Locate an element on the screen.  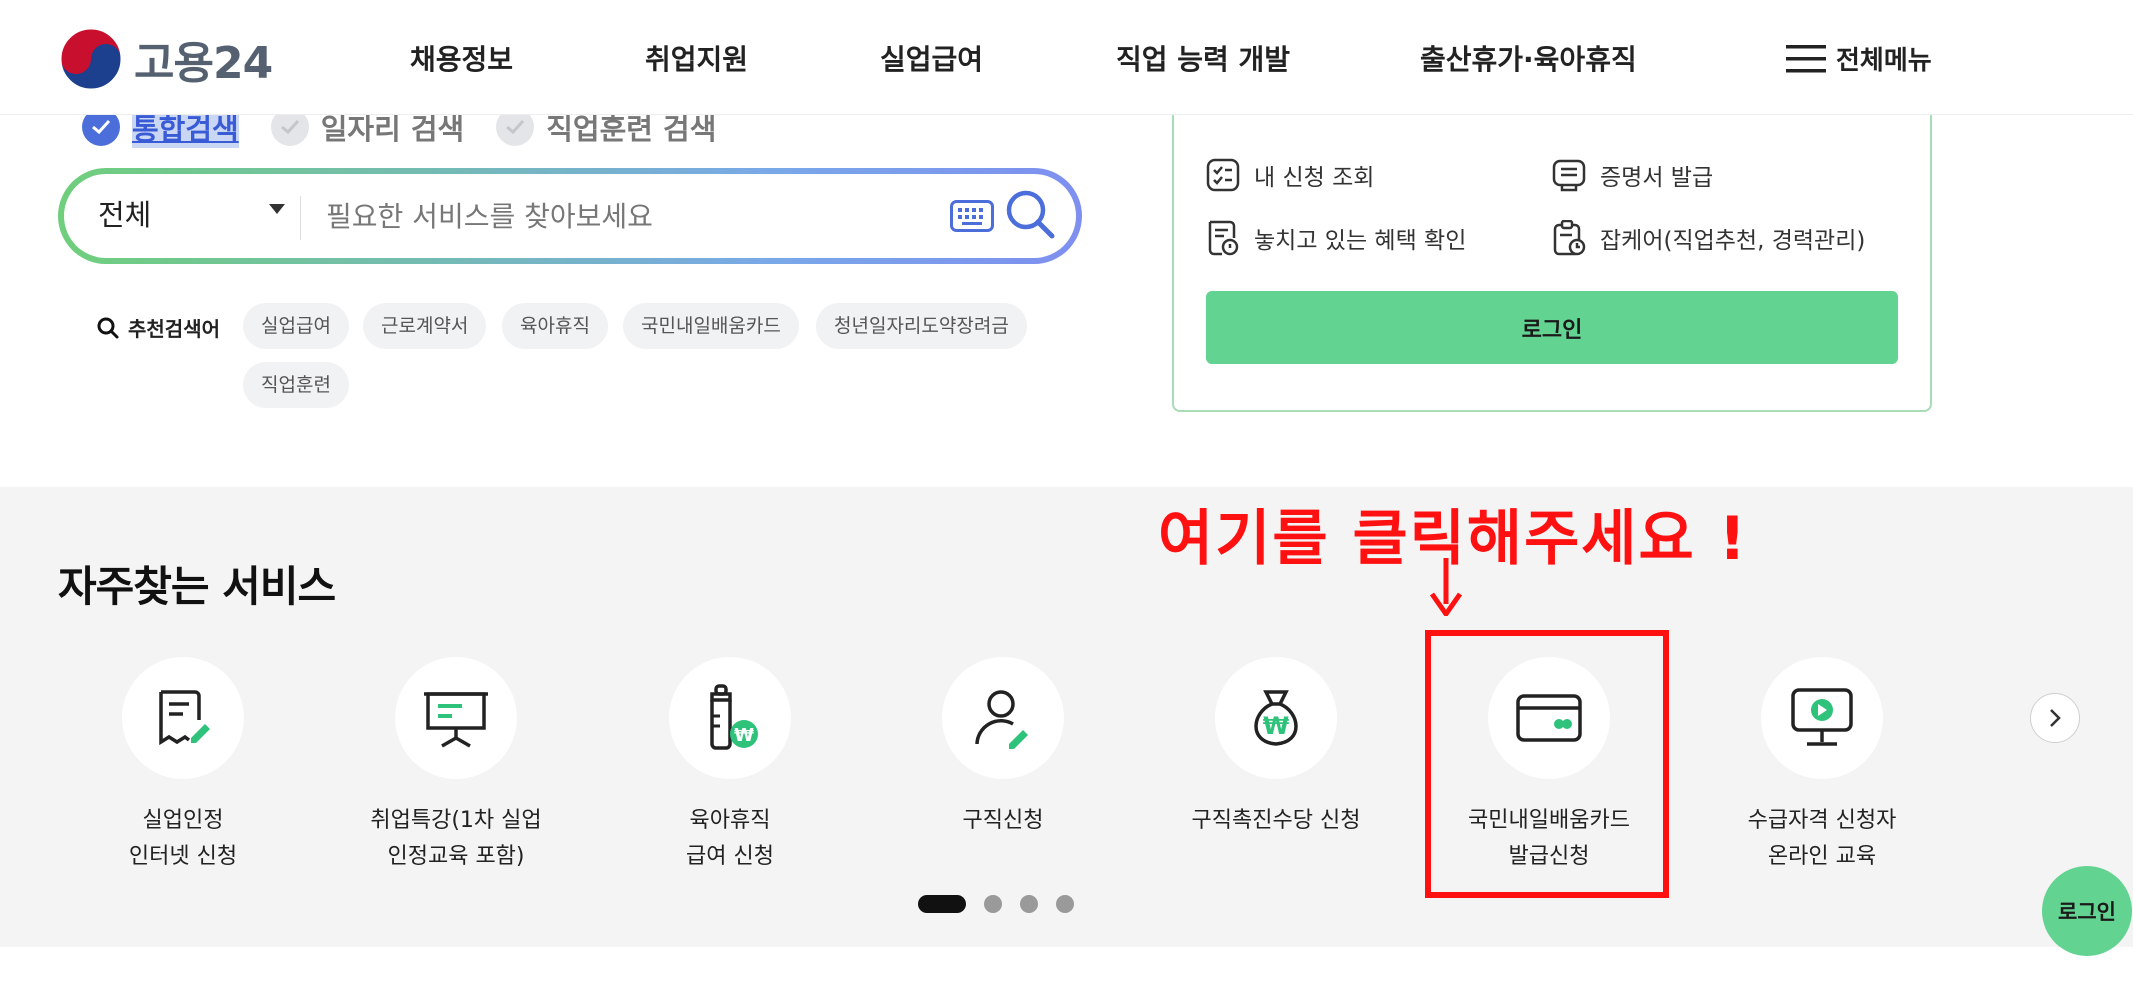
money-bag-won-icon: ₩ is located at coordinates (1276, 718).